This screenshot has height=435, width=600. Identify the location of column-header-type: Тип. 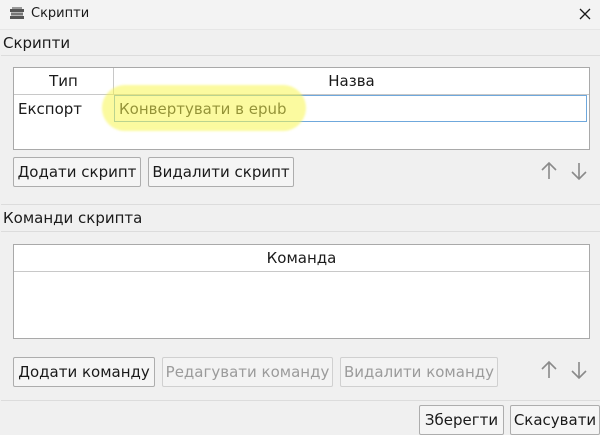
(64, 81).